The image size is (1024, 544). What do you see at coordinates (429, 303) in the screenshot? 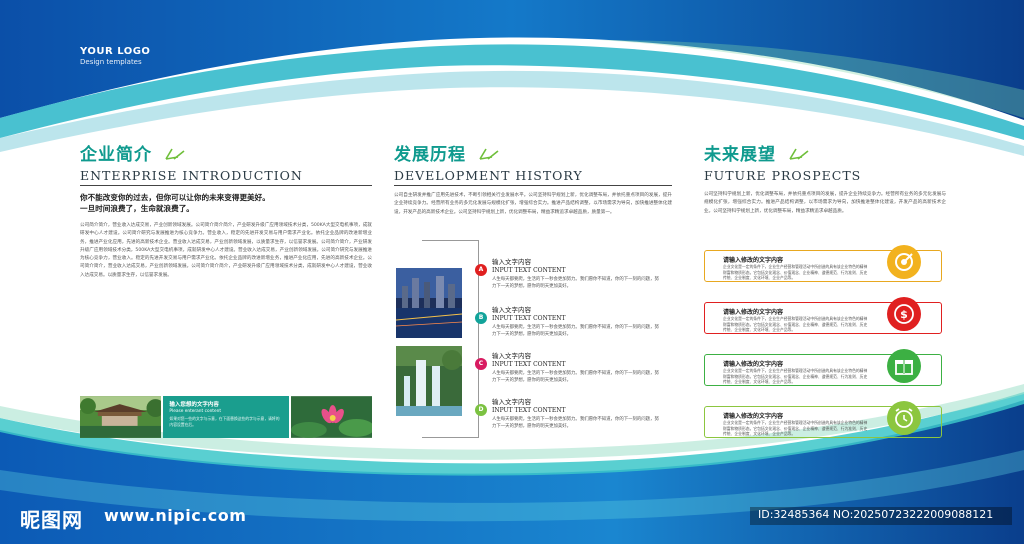
I see `city-night-photo` at bounding box center [429, 303].